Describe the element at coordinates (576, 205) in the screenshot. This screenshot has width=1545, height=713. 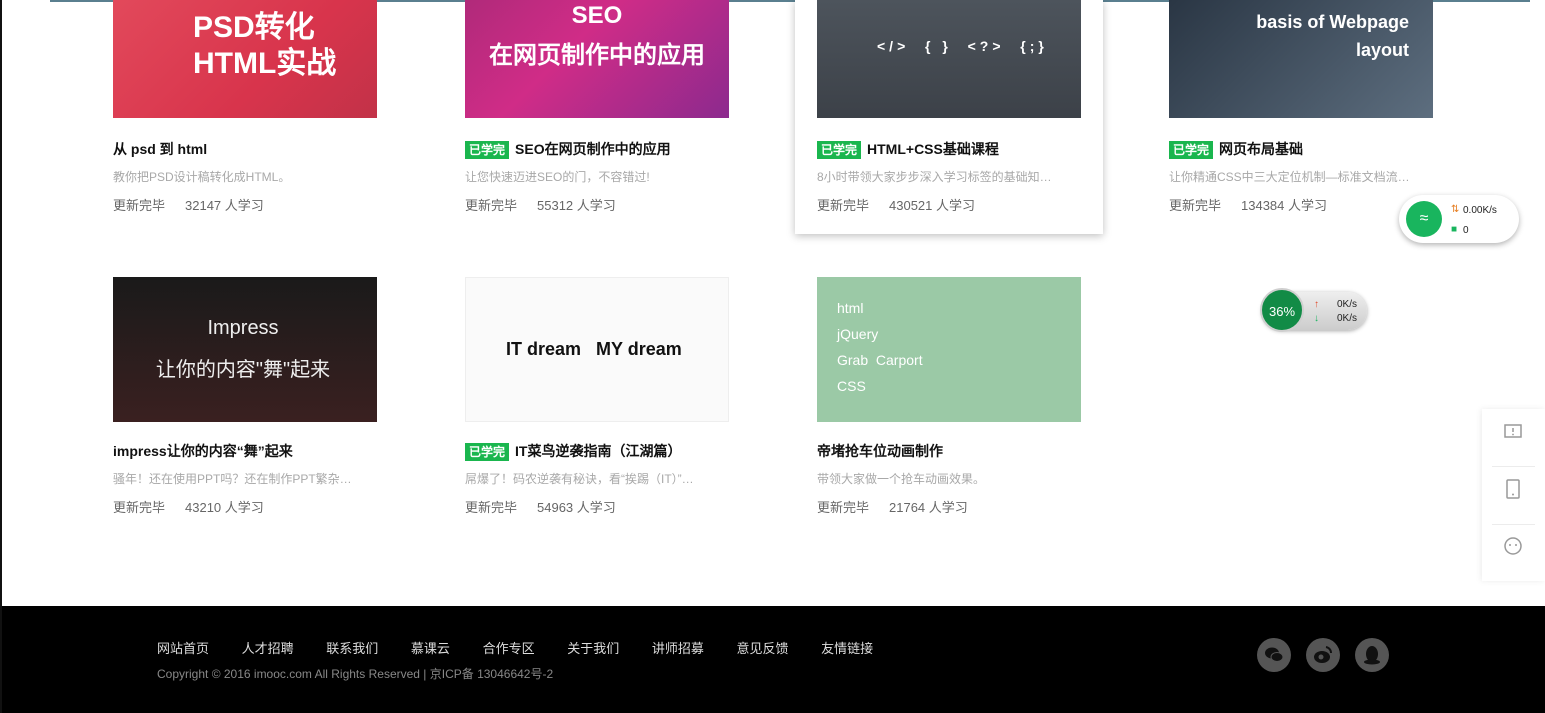
I see `course-learners: 55312 人学习` at that location.